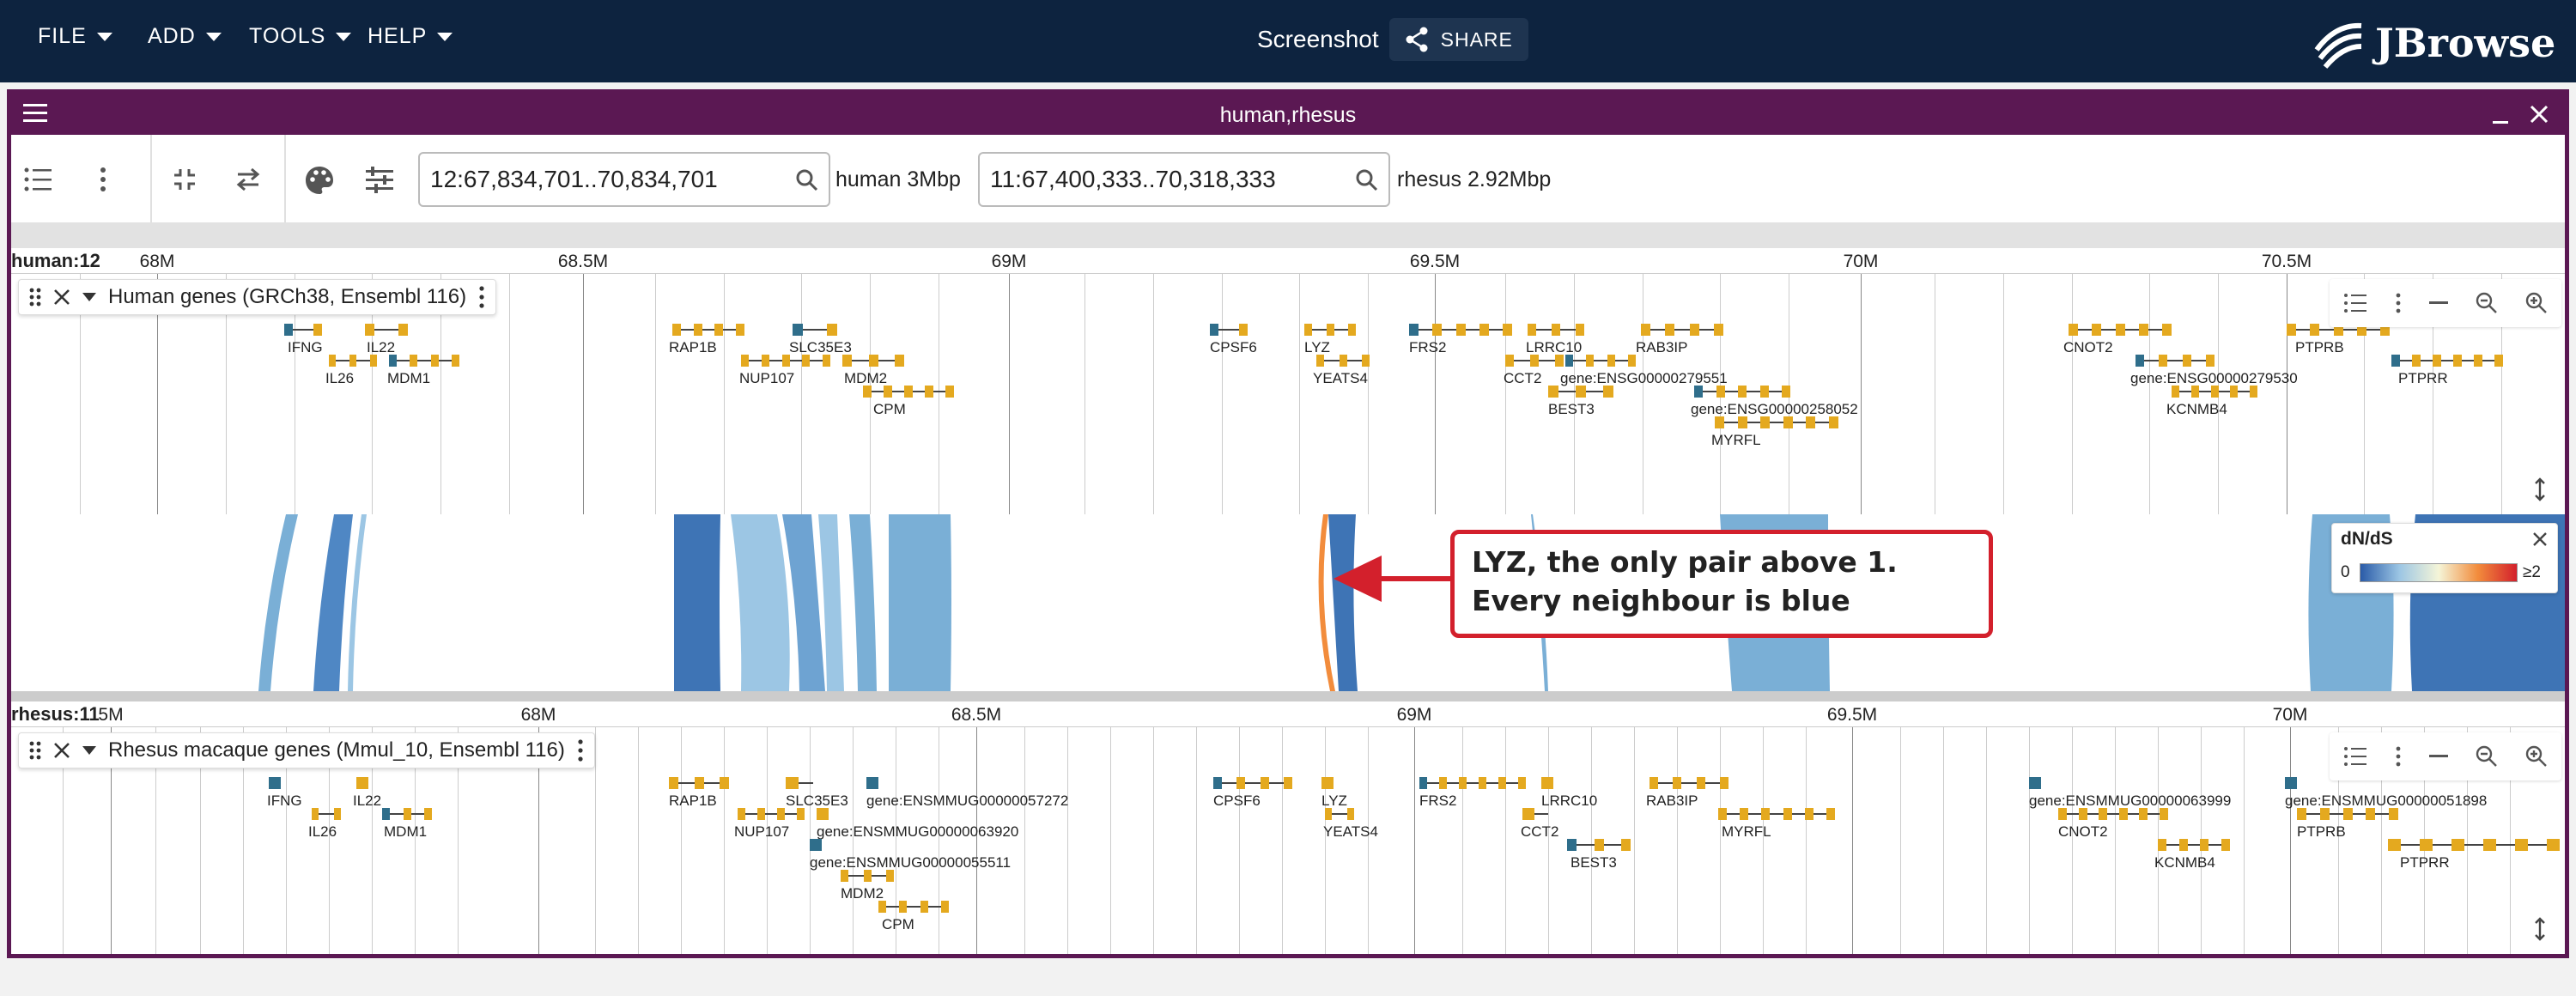 Image resolution: width=2576 pixels, height=996 pixels. Describe the element at coordinates (2539, 115) in the screenshot. I see `close-icon` at that location.